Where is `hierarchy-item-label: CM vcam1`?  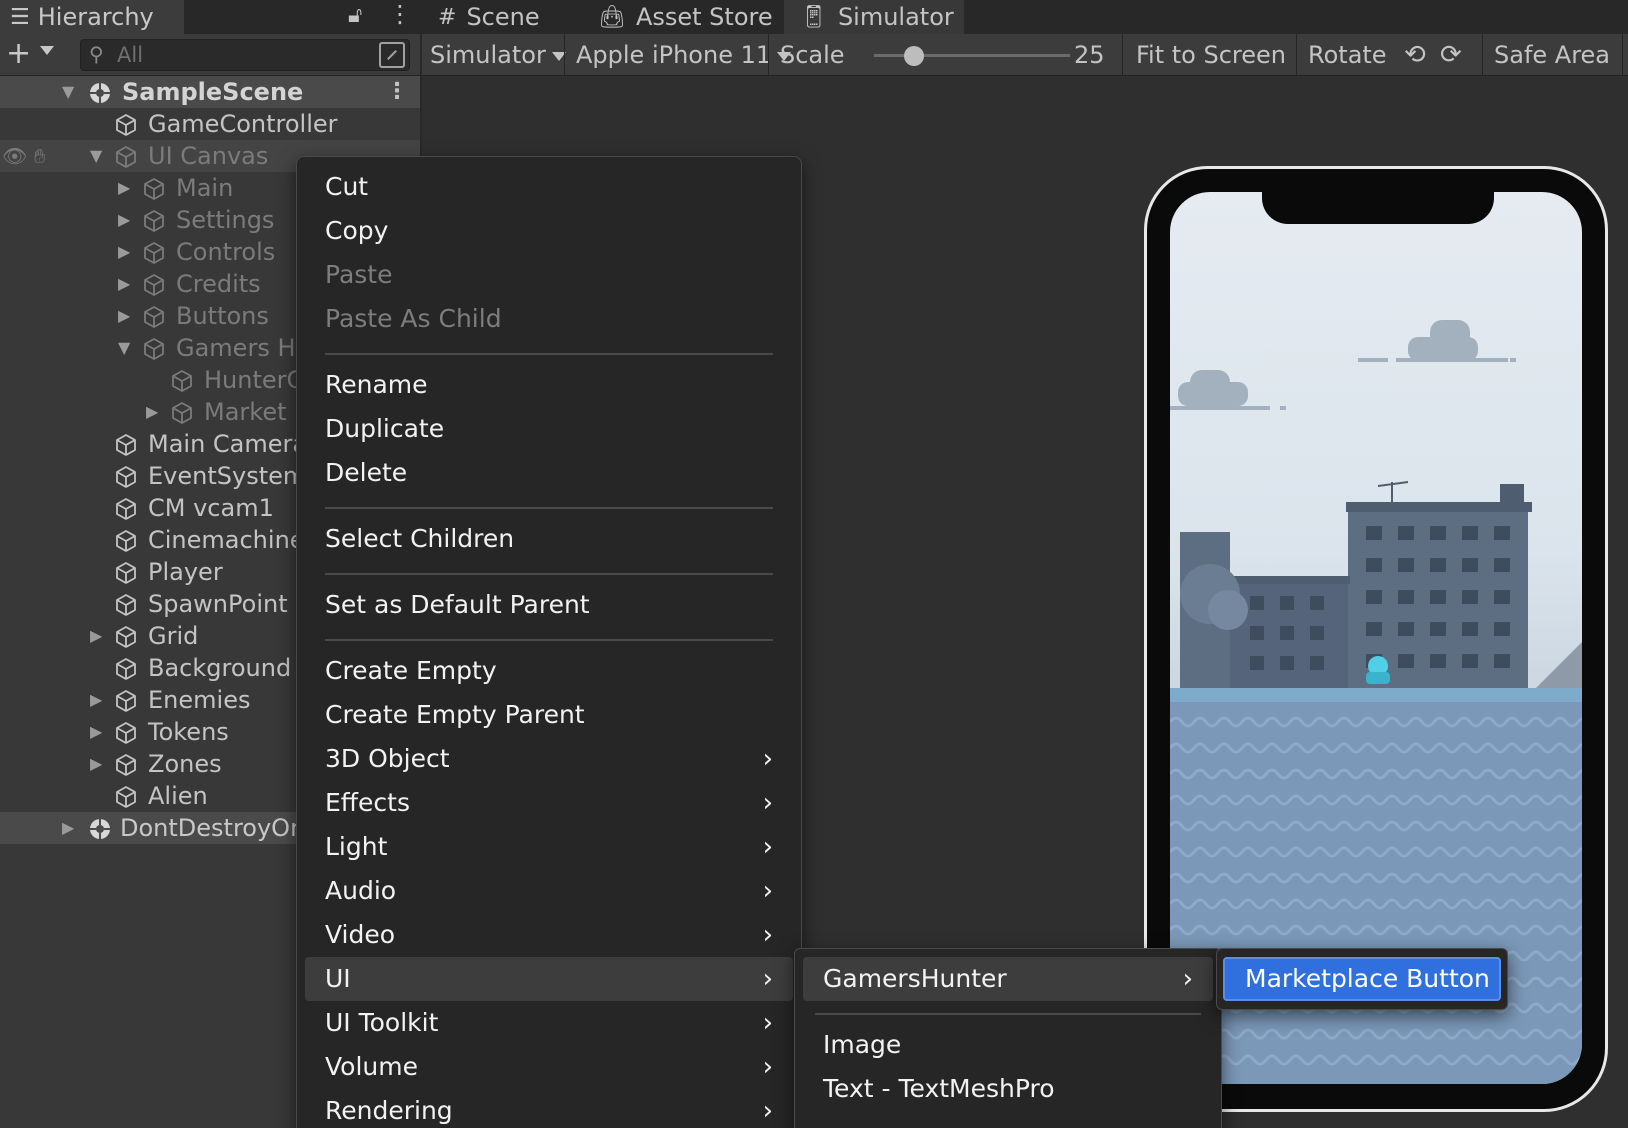
hierarchy-item-label: CM vcam1 is located at coordinates (211, 508).